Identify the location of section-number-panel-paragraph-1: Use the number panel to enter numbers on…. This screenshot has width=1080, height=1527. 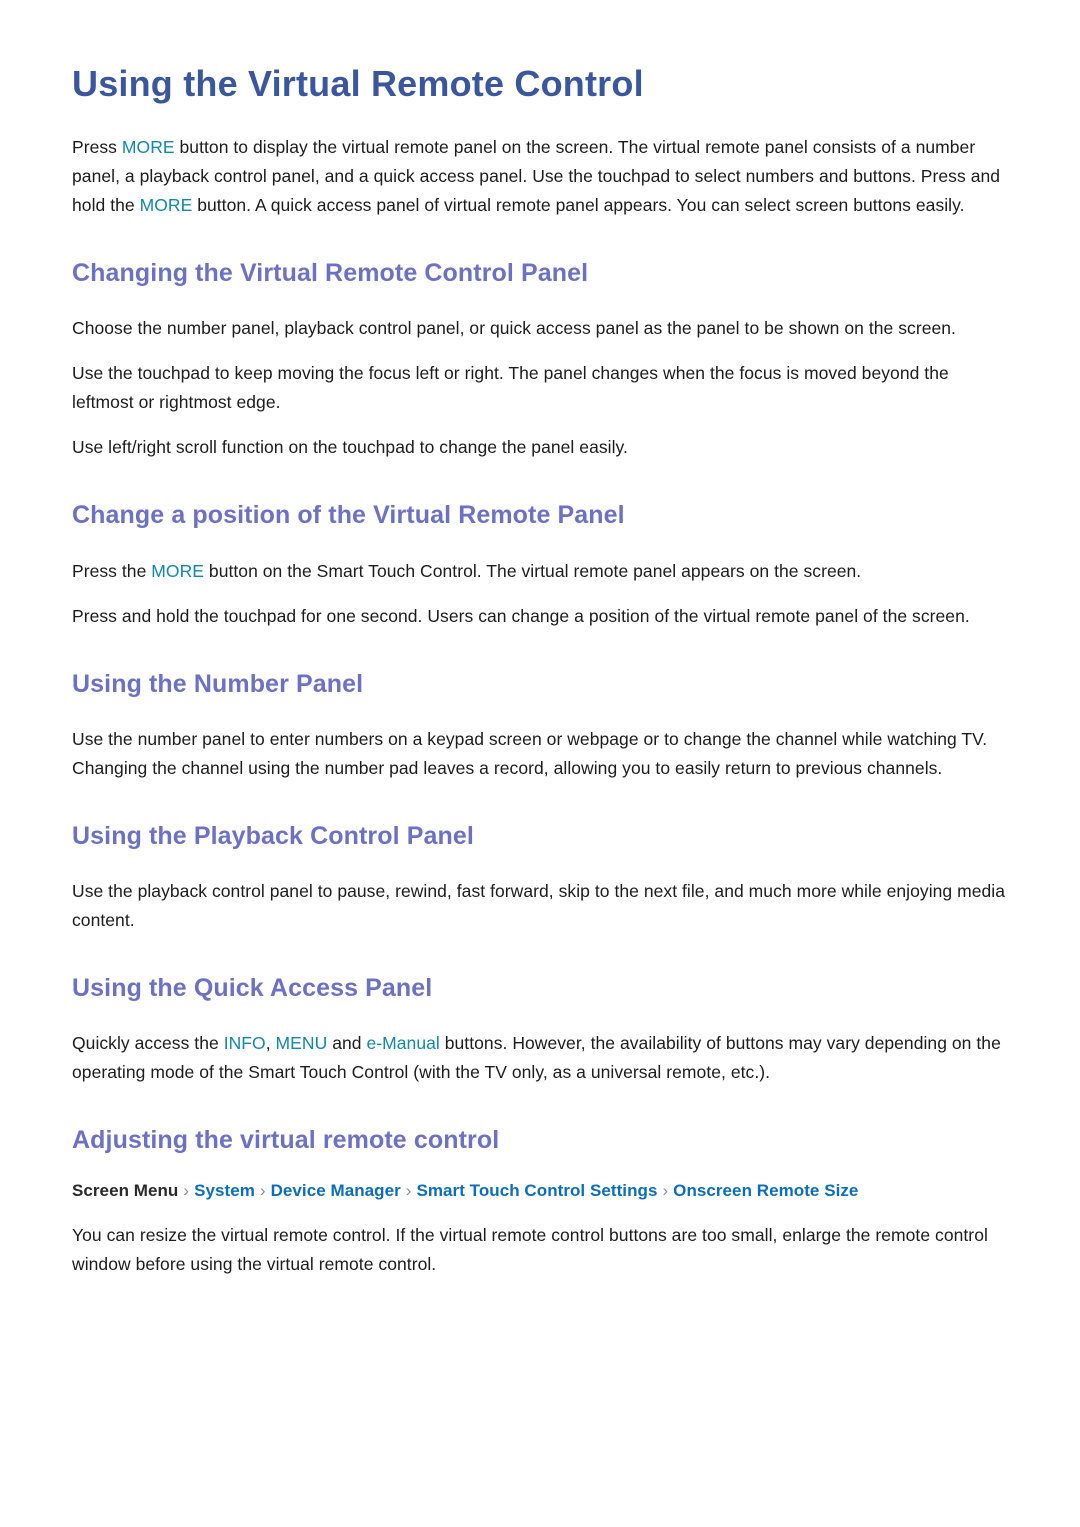
(530, 753).